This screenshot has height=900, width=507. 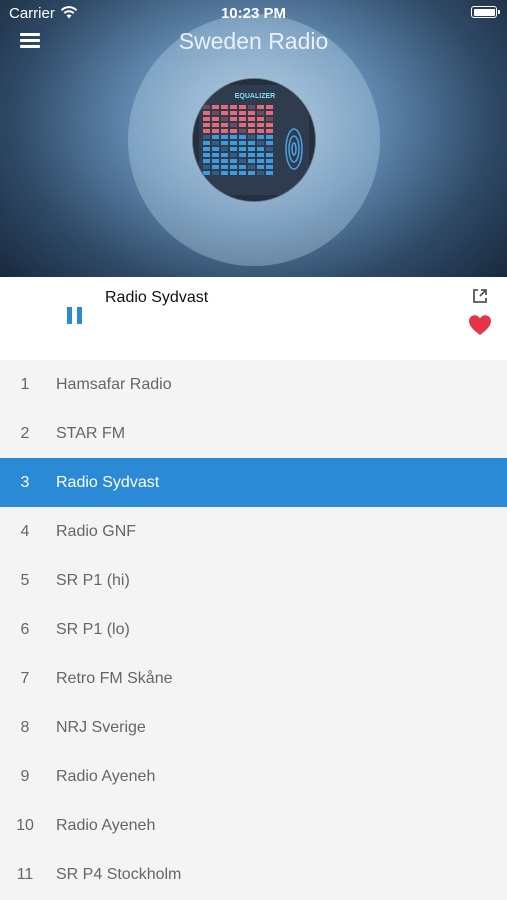 What do you see at coordinates (480, 325) in the screenshot?
I see `favorite-heart-icon` at bounding box center [480, 325].